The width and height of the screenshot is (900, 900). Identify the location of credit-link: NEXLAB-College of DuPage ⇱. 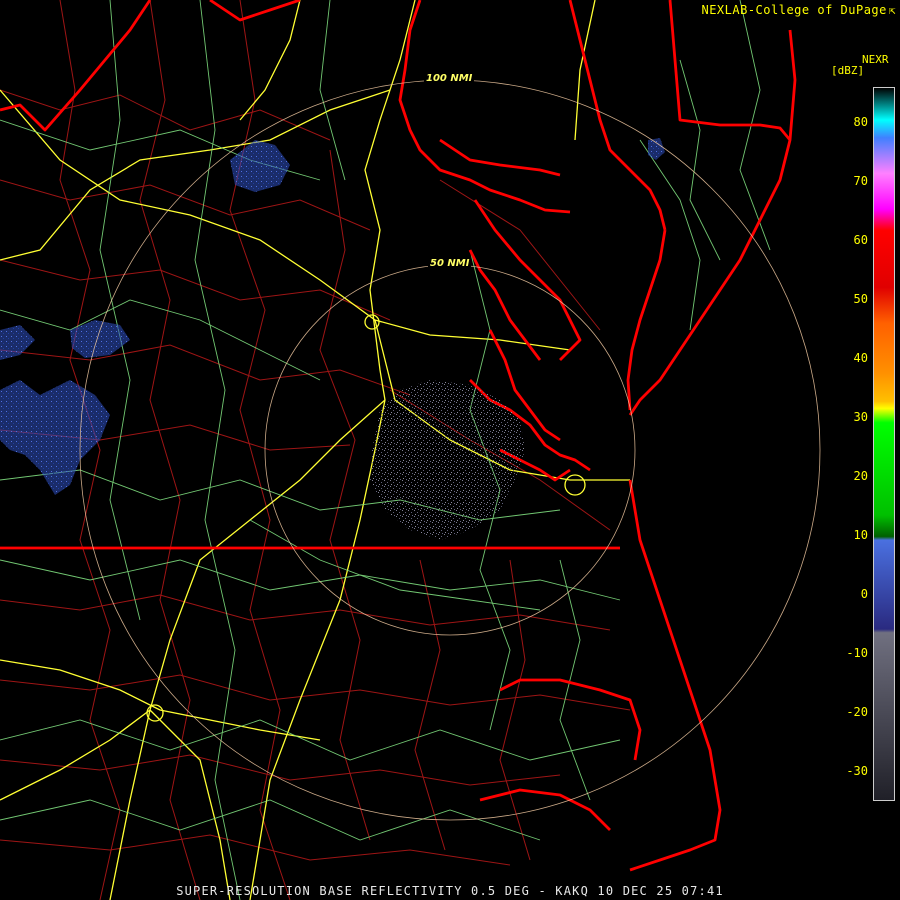
(798, 10).